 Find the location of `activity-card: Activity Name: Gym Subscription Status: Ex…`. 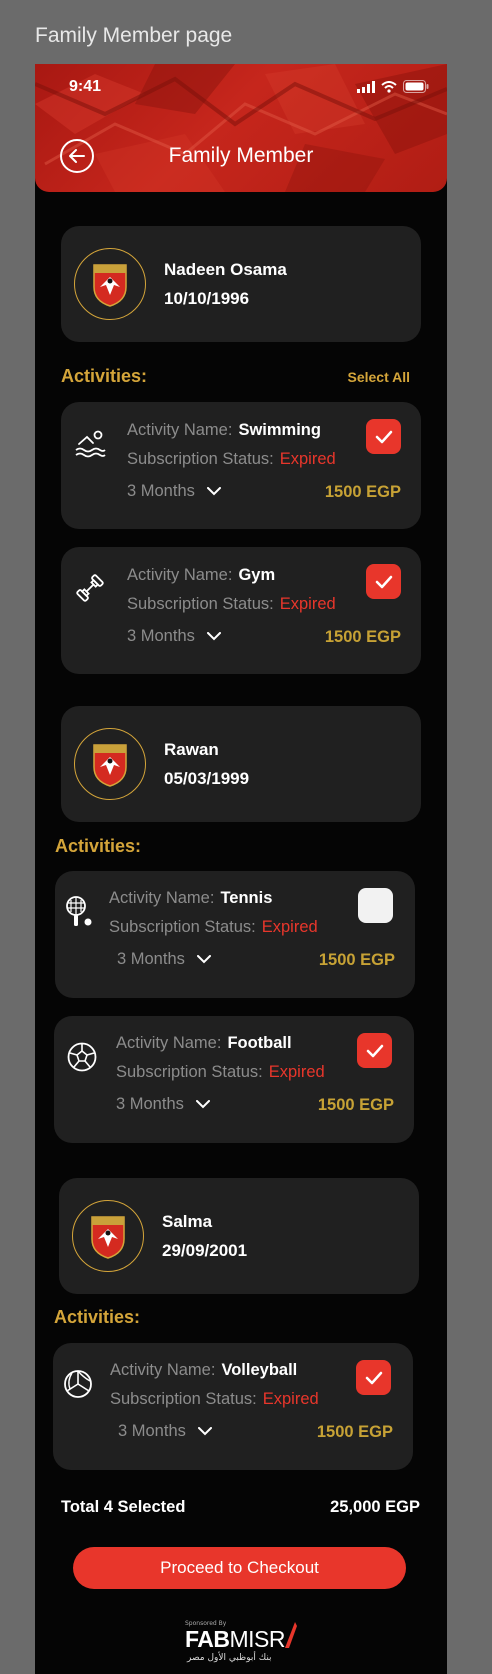

activity-card: Activity Name: Gym Subscription Status: Ex… is located at coordinates (241, 610).